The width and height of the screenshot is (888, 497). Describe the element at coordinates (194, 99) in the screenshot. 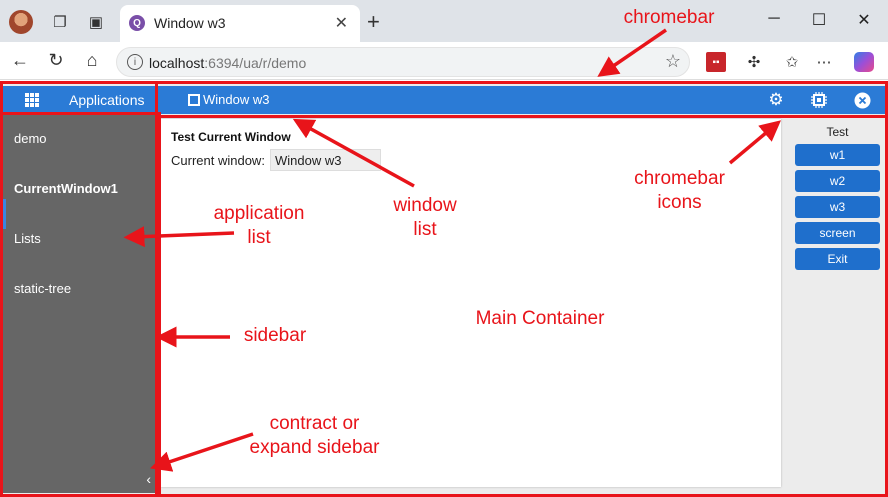

I see `window-icon` at that location.